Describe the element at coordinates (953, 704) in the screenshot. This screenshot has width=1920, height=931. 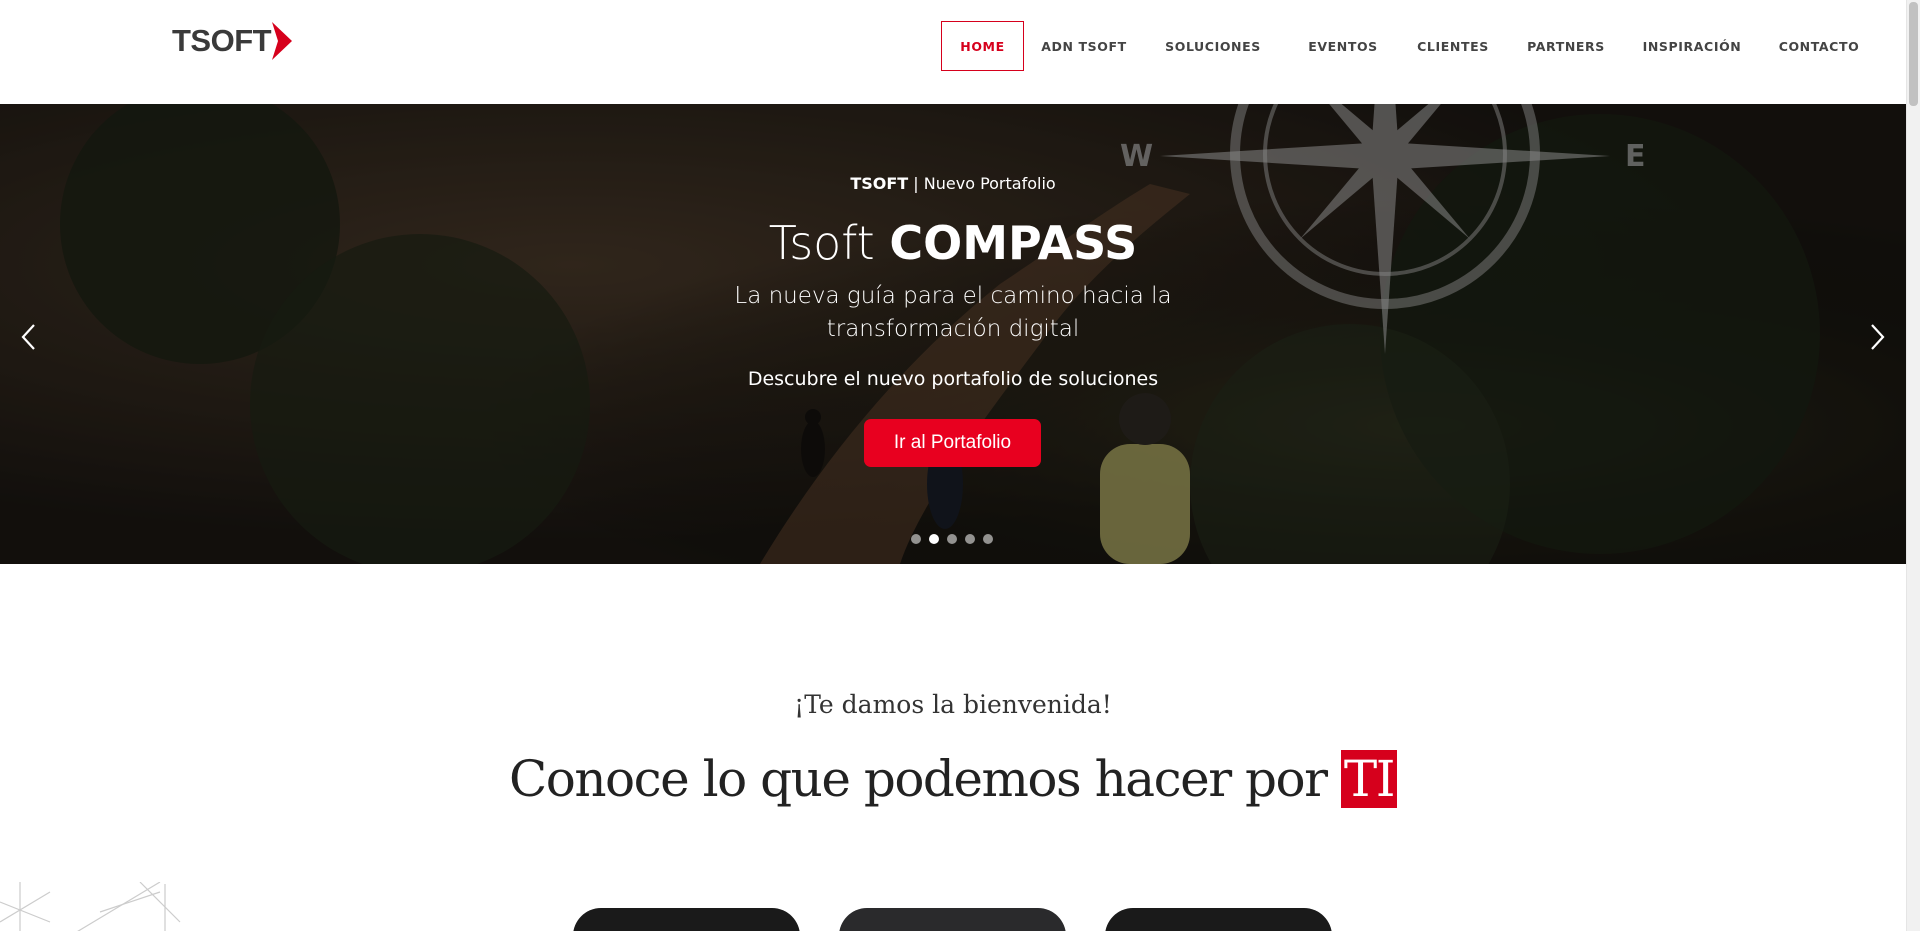
I see `welcome-kicker: ¡Te damos la bienvenida!` at that location.